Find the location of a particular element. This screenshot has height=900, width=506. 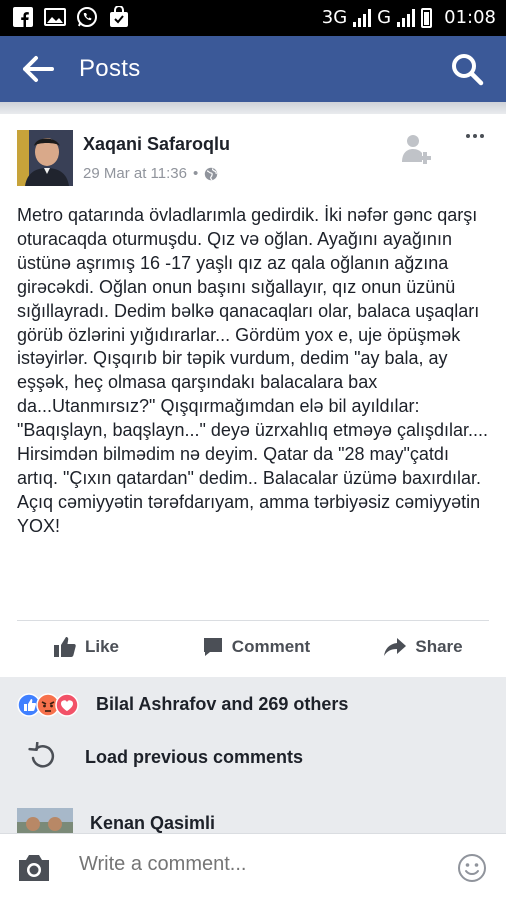

status-notification-icons is located at coordinates (71, 17).